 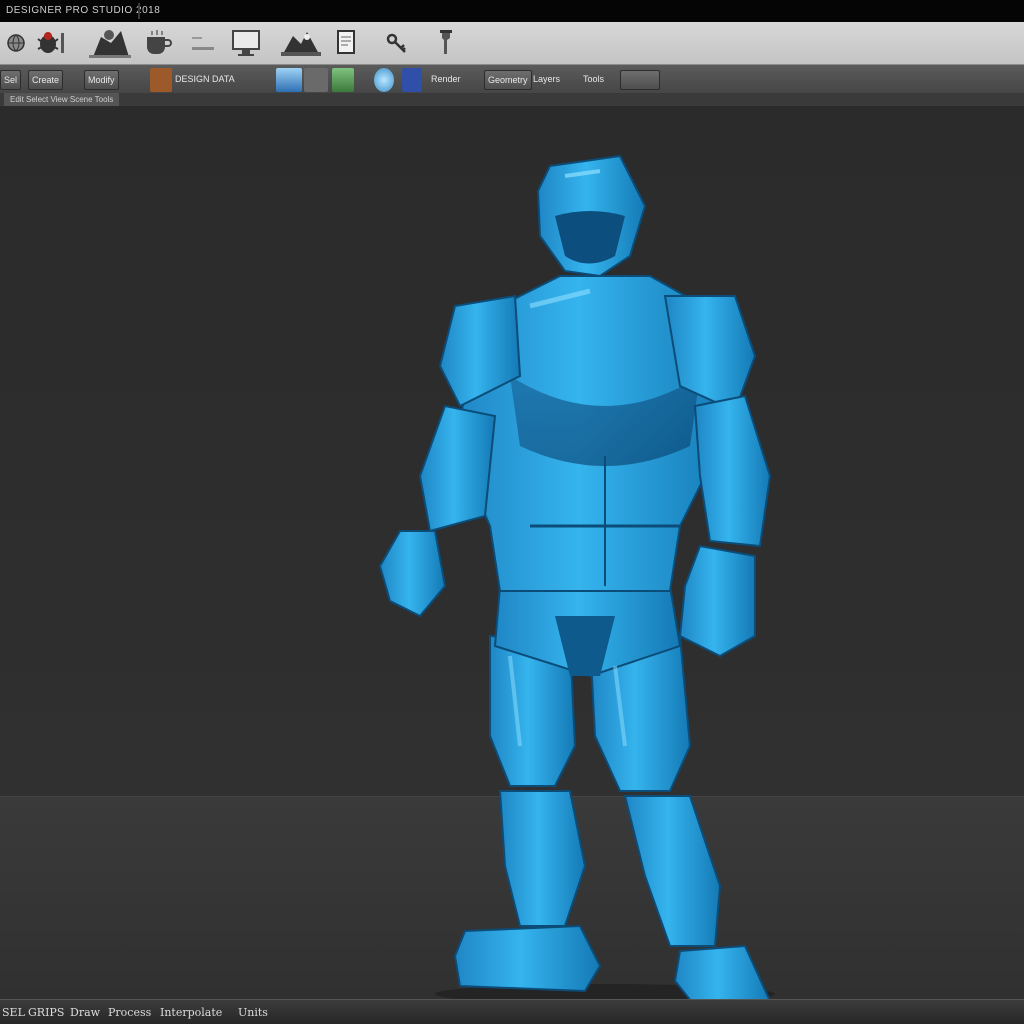 What do you see at coordinates (11, 80) in the screenshot?
I see `tab-select: Sel` at bounding box center [11, 80].